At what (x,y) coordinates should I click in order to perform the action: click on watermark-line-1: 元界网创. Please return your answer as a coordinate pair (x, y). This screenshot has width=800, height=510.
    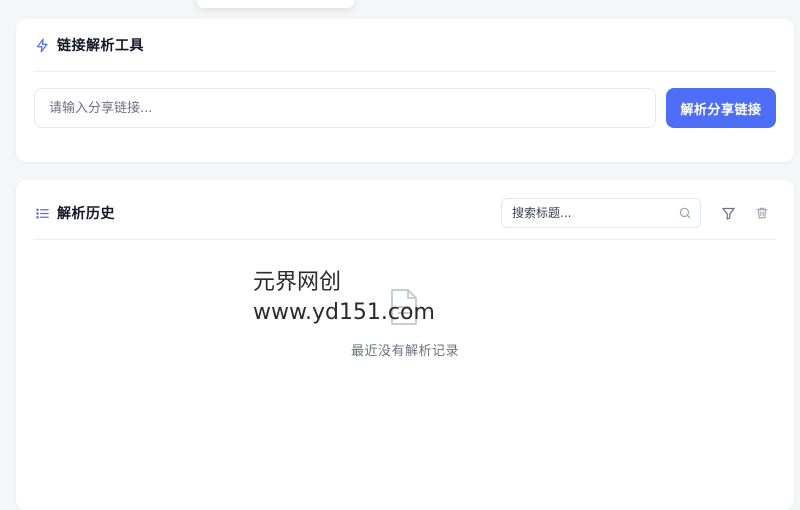
    Looking at the image, I should click on (297, 282).